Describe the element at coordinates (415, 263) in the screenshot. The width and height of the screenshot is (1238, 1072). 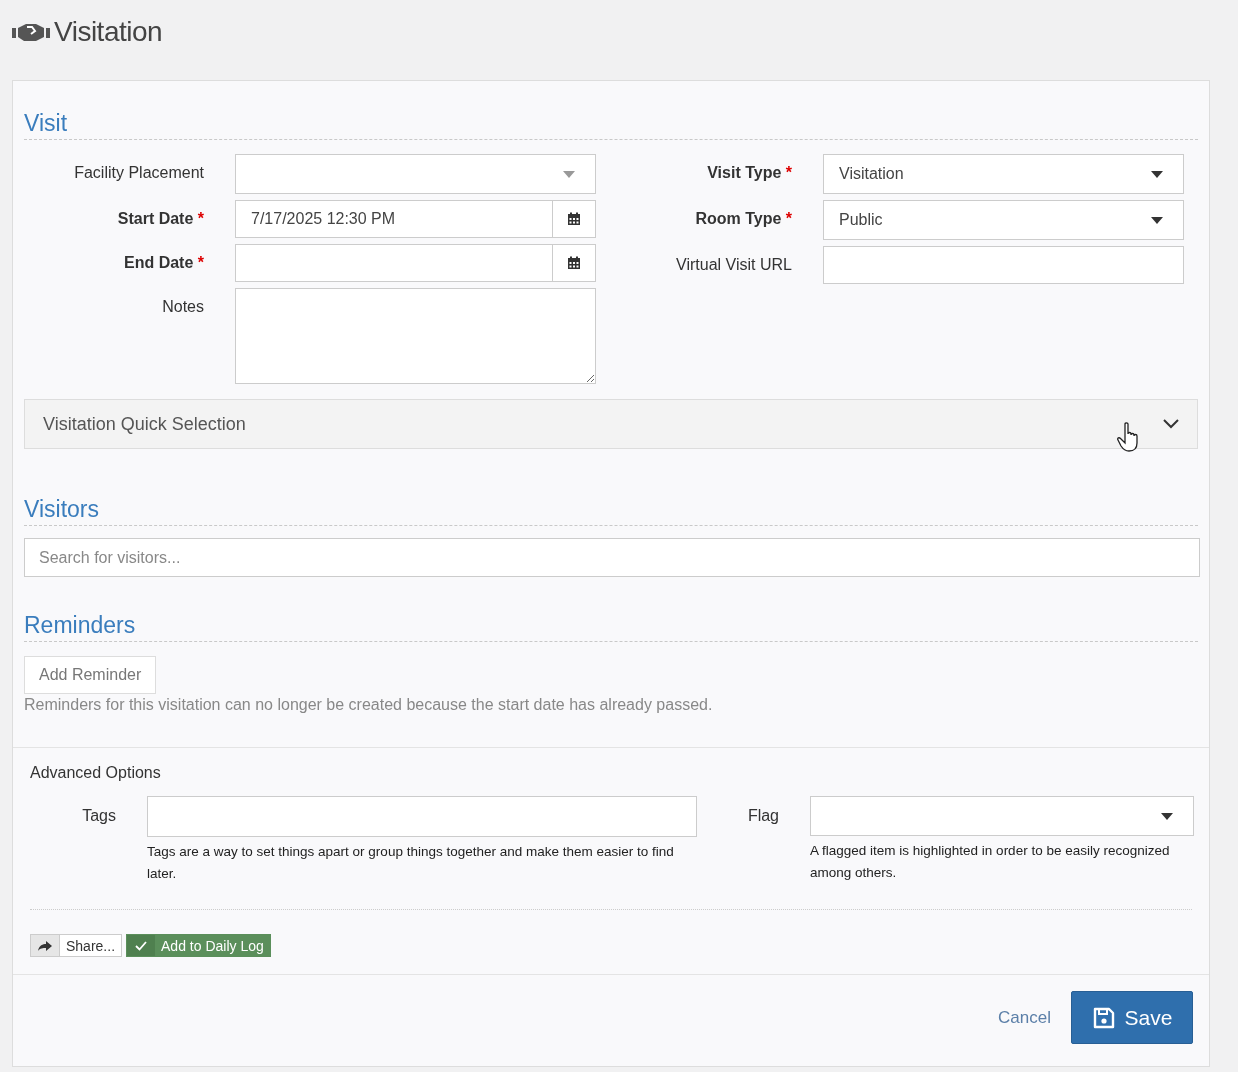
I see `date-field` at that location.